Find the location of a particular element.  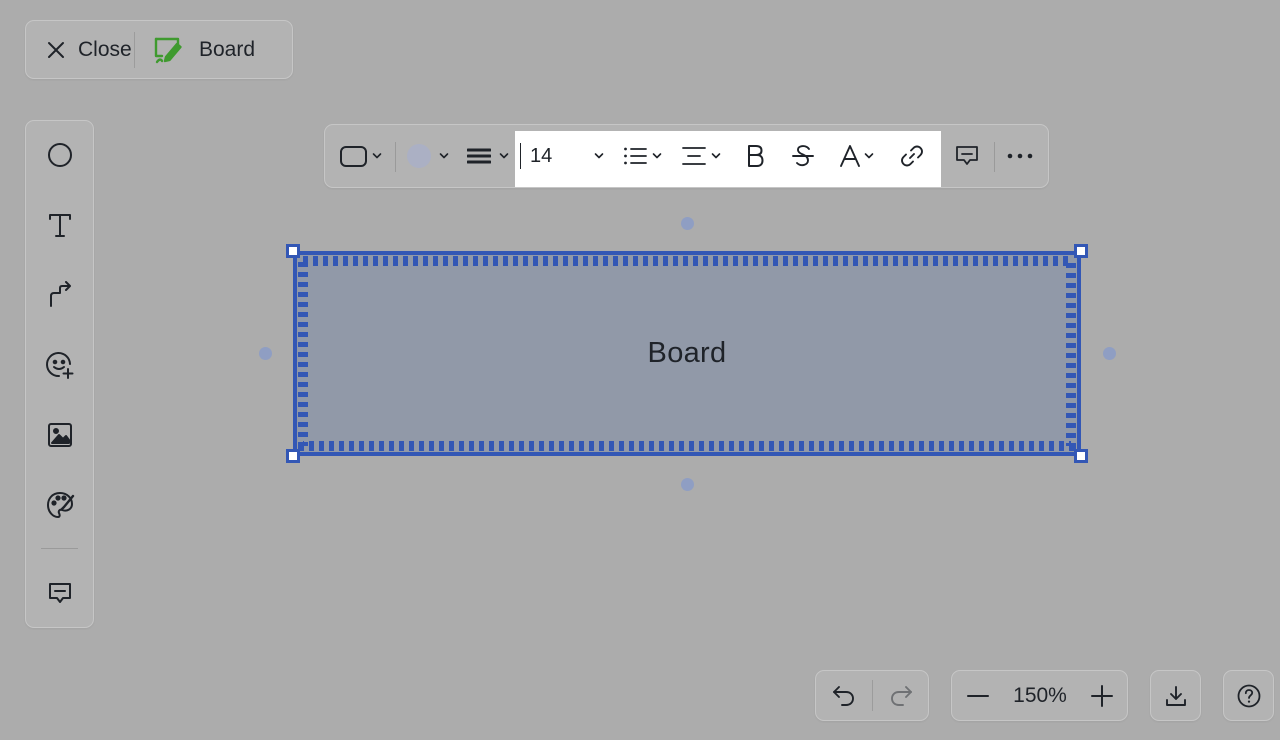

text-icon is located at coordinates (60, 225).